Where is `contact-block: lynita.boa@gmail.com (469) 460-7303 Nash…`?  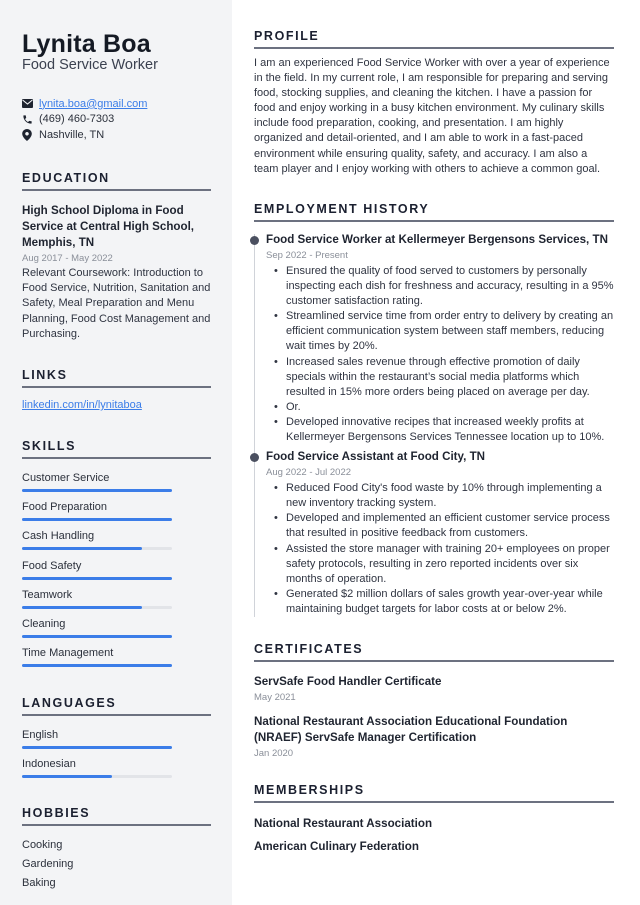 contact-block: lynita.boa@gmail.com (469) 460-7303 Nash… is located at coordinates (122, 119).